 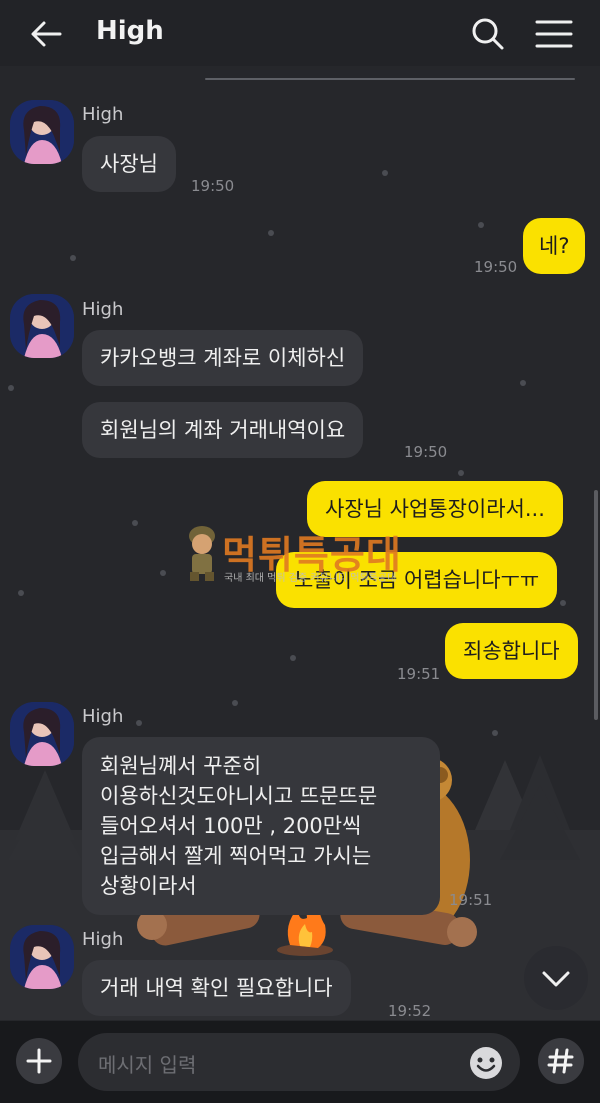 What do you see at coordinates (390, 79) in the screenshot?
I see `previous-message-edge` at bounding box center [390, 79].